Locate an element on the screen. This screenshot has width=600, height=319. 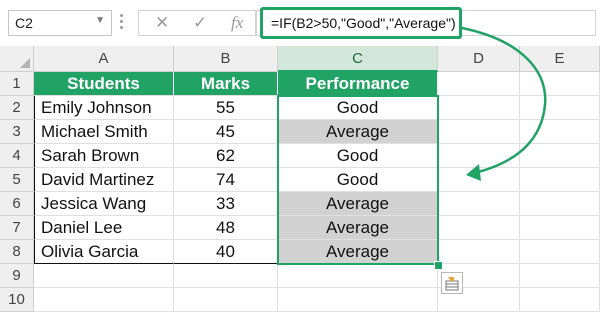
arrow-curve is located at coordinates (504, 101).